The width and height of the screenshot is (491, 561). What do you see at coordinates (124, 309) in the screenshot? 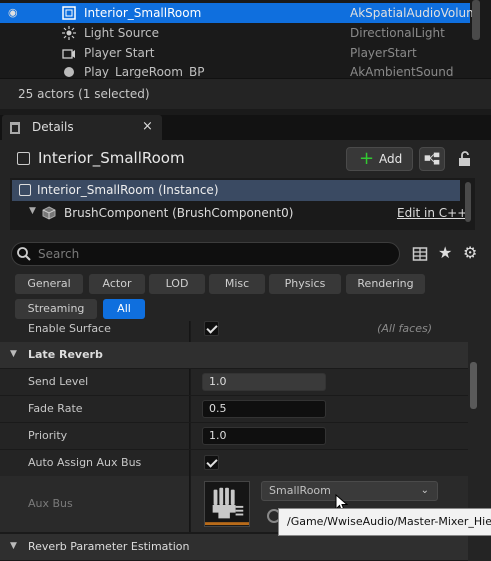
I see `category-all: All` at bounding box center [124, 309].